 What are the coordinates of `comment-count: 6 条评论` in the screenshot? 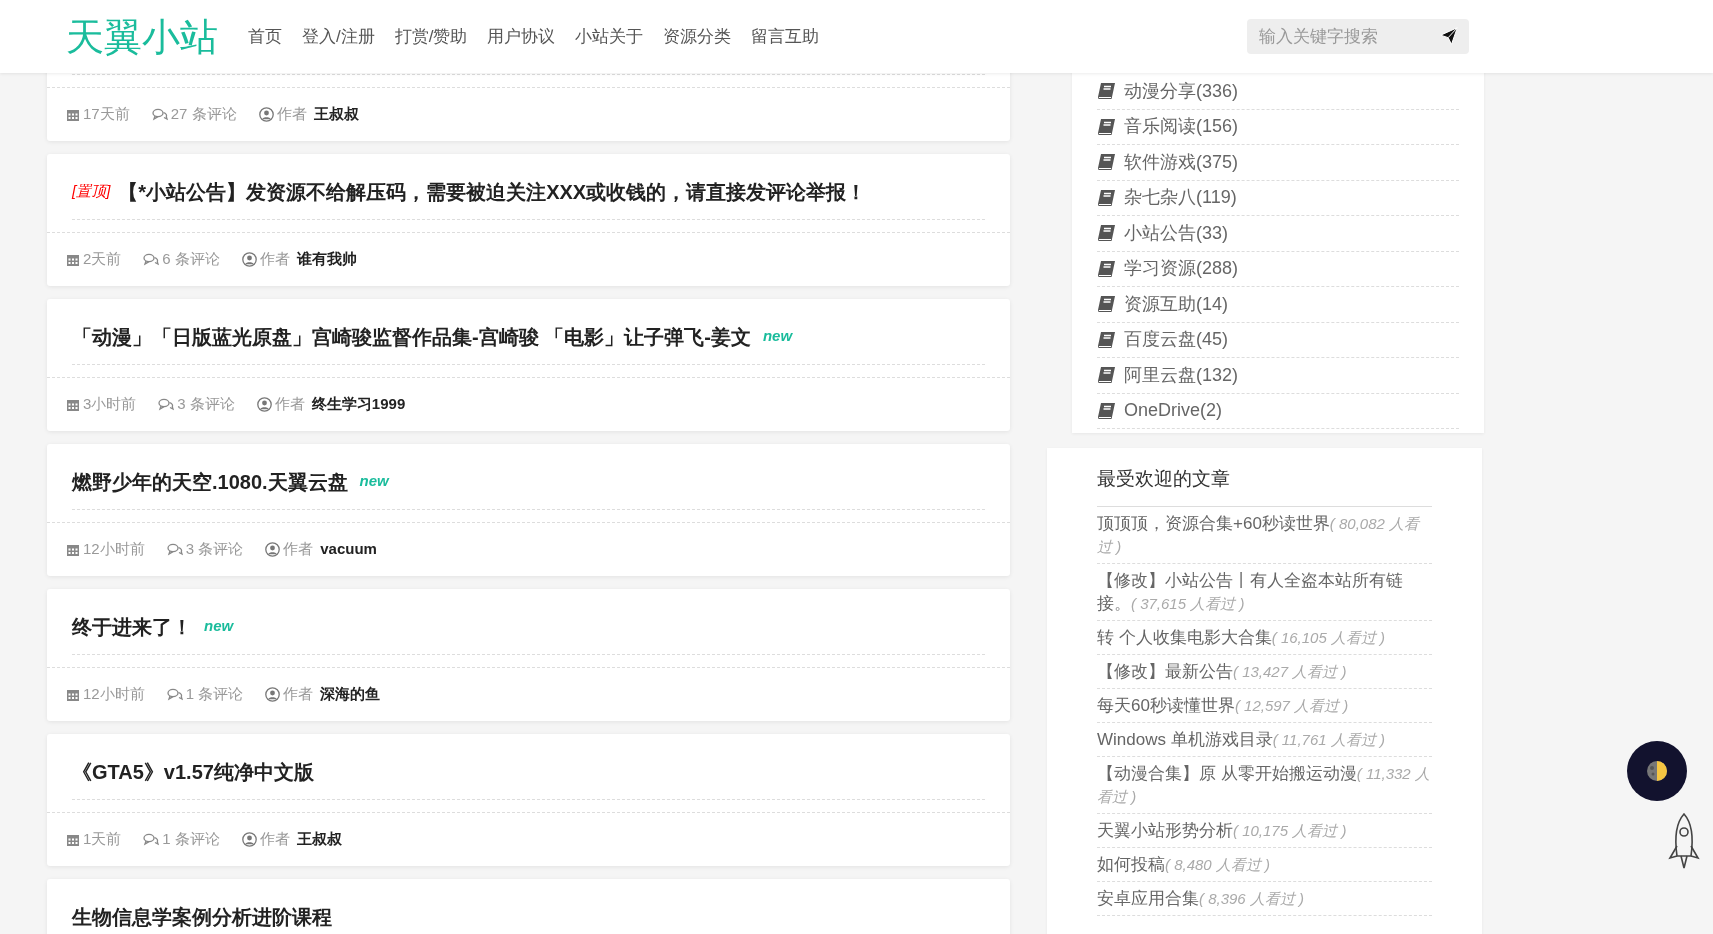 It's located at (191, 259).